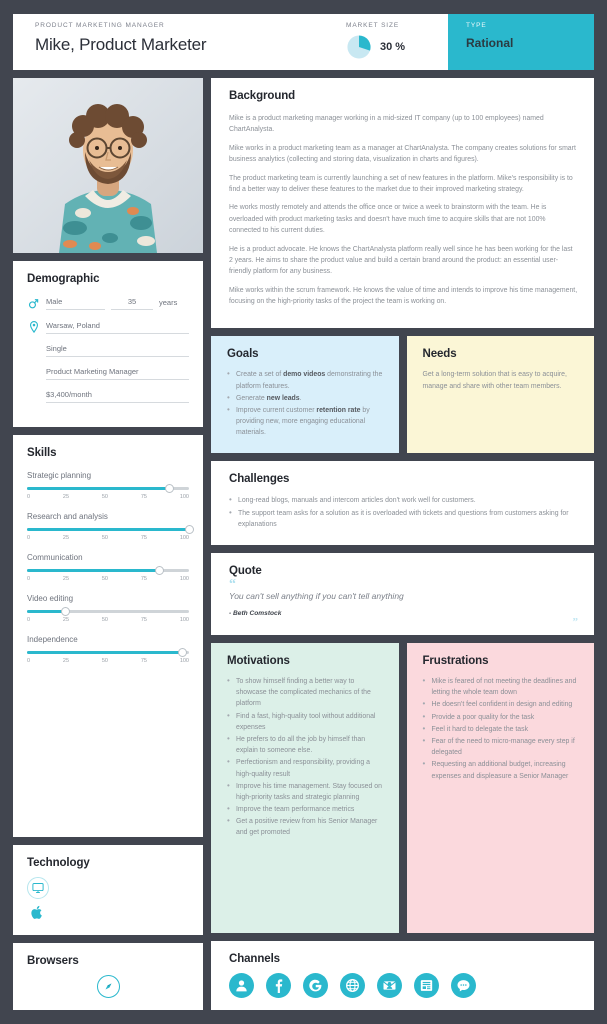 This screenshot has height=1024, width=607. Describe the element at coordinates (352, 985) in the screenshot. I see `globe-web-icon` at that location.